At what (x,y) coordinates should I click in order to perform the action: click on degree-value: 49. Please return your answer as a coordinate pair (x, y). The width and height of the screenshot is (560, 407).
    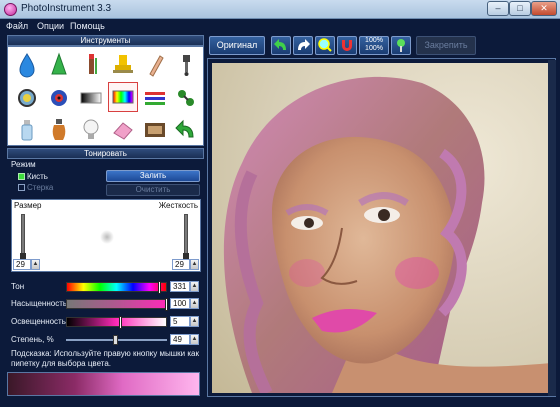
    Looking at the image, I should click on (180, 339).